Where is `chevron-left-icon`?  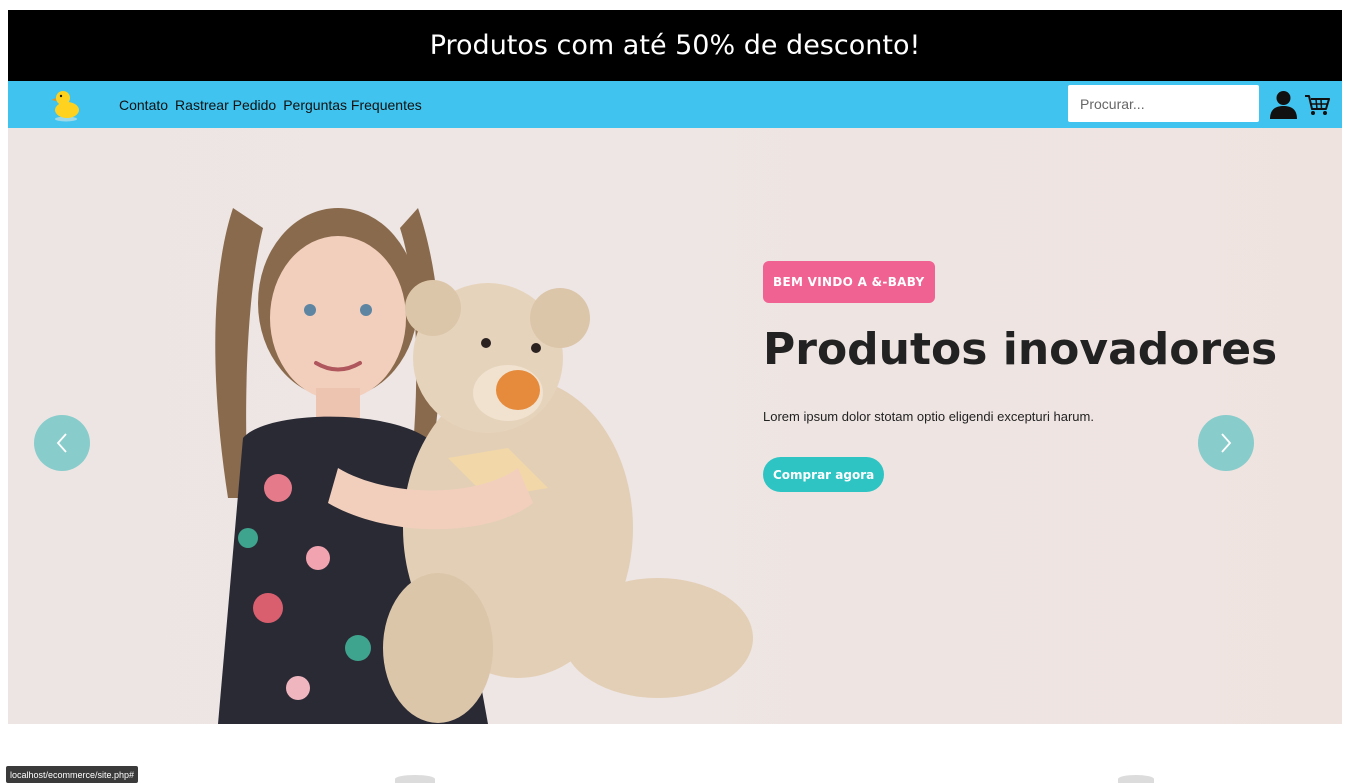
chevron-left-icon is located at coordinates (61, 443).